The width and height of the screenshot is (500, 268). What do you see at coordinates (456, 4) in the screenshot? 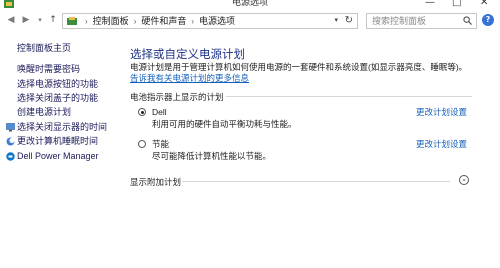
I see `maximize-button: □` at bounding box center [456, 4].